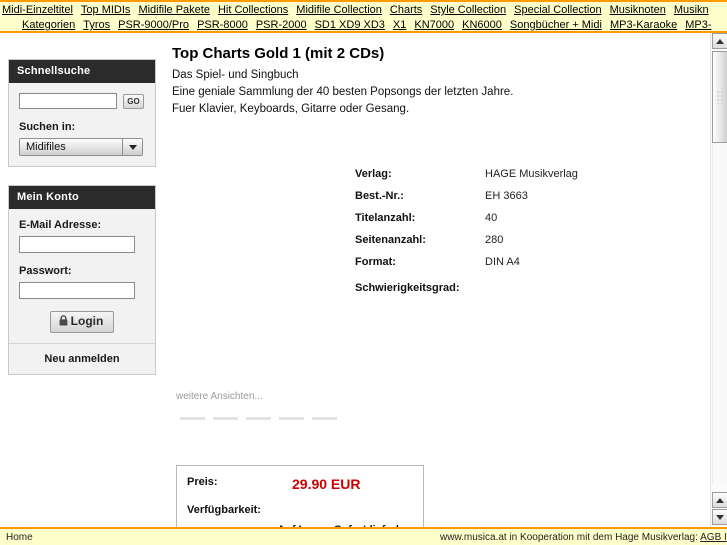 Image resolution: width=727 pixels, height=545 pixels. I want to click on price-row: Preis: 29.90 EUR, so click(300, 484).